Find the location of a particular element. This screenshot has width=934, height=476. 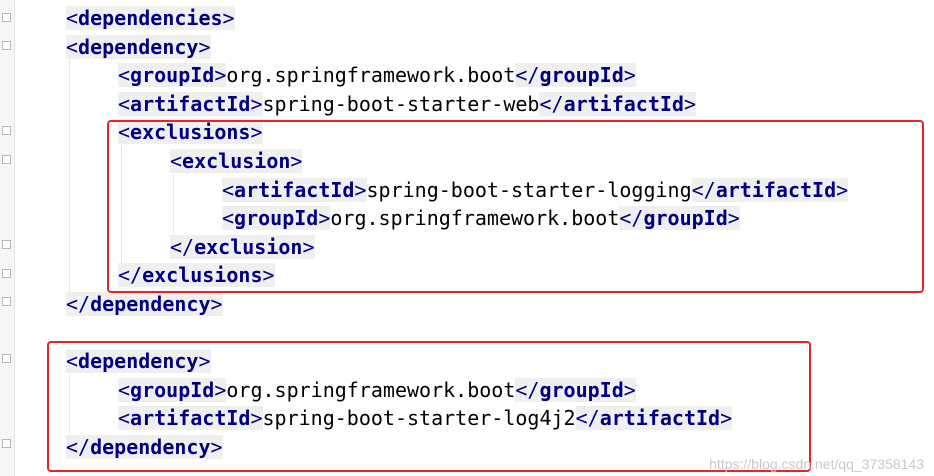

xml-open-tag: <dependencies> is located at coordinates (150, 18).